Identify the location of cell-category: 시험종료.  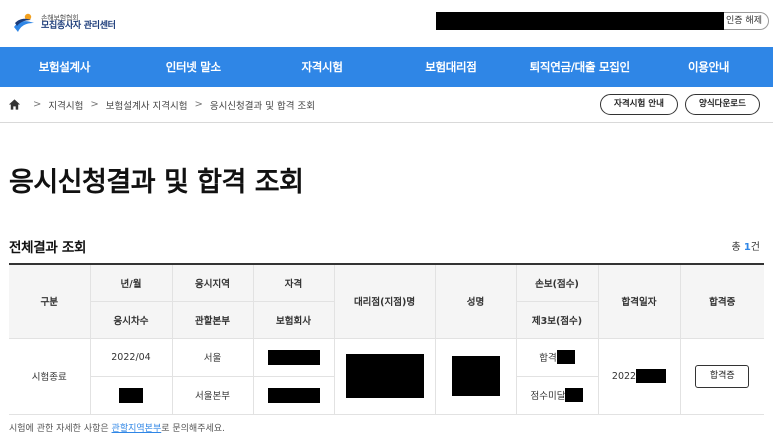
(50, 376).